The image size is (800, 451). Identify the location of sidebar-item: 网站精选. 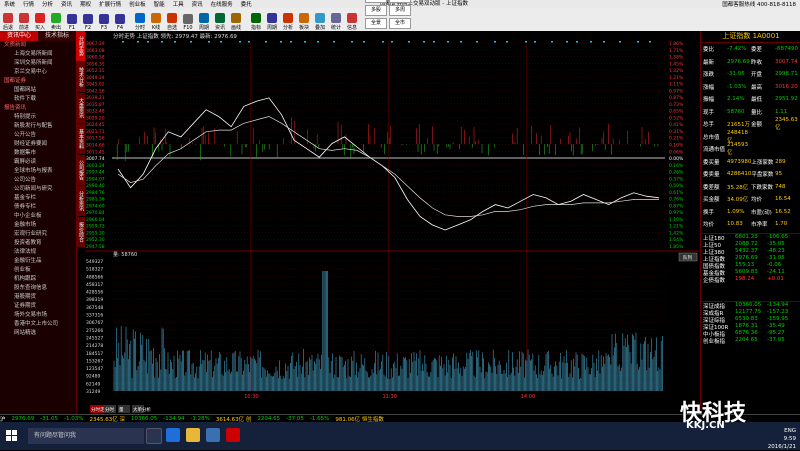
(38, 333).